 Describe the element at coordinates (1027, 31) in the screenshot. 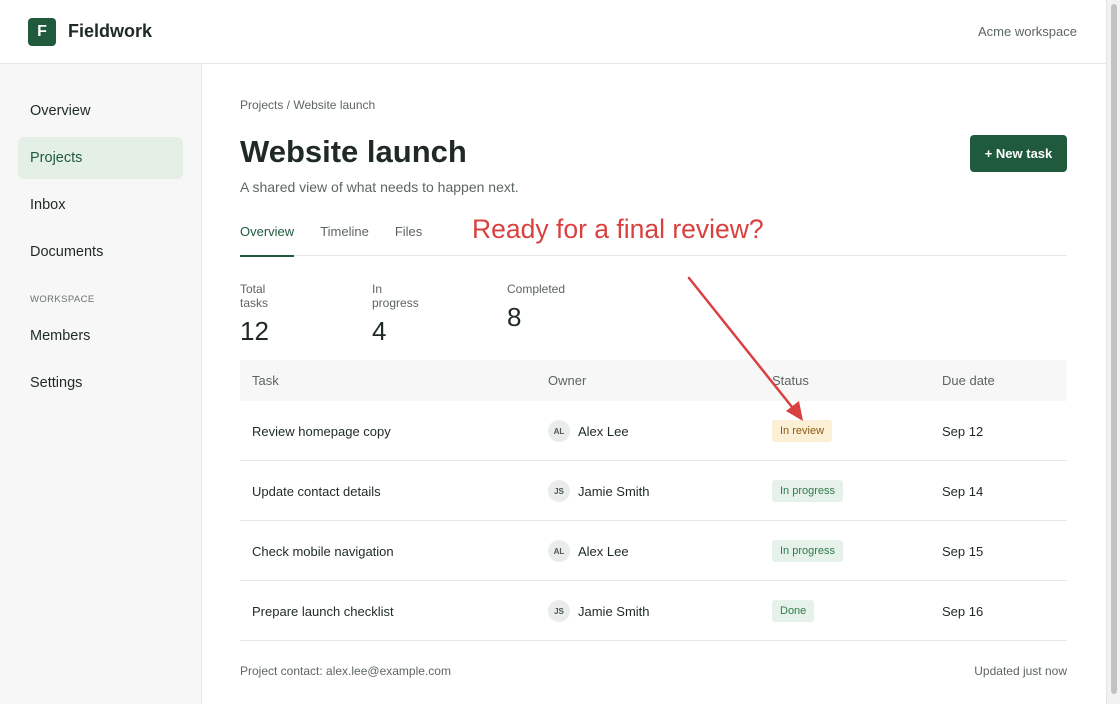

I see `workspace-switcher: Acme workspace` at that location.